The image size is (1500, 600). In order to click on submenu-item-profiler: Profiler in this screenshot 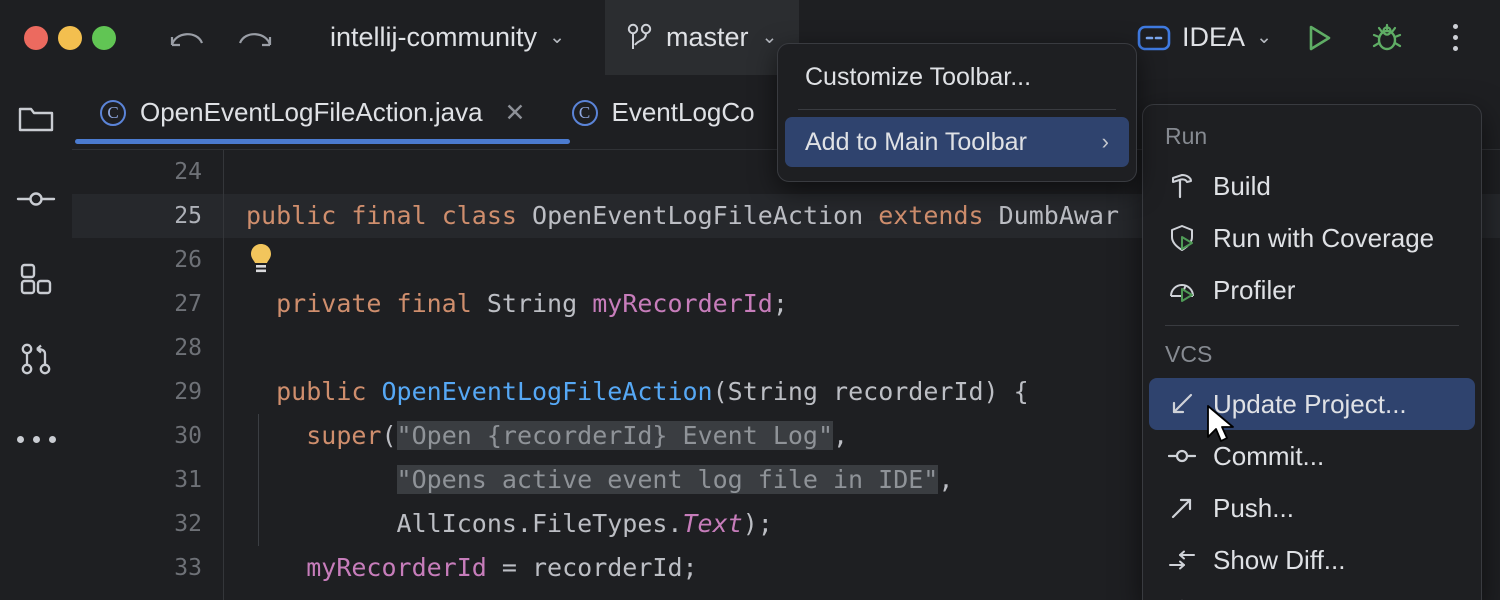, I will do `click(1312, 290)`.